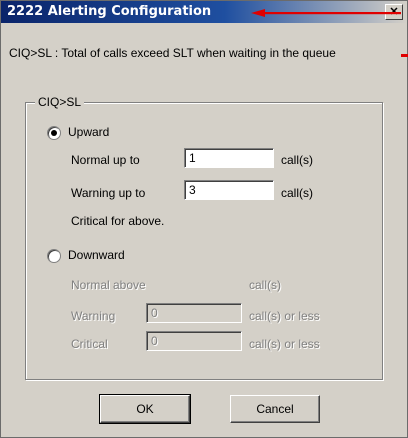 The height and width of the screenshot is (438, 408). I want to click on downward-critical-unit-label: call(s) or less, so click(284, 344).